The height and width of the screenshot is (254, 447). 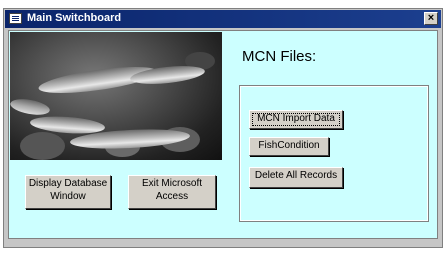 What do you see at coordinates (15, 18) in the screenshot?
I see `form-icon` at bounding box center [15, 18].